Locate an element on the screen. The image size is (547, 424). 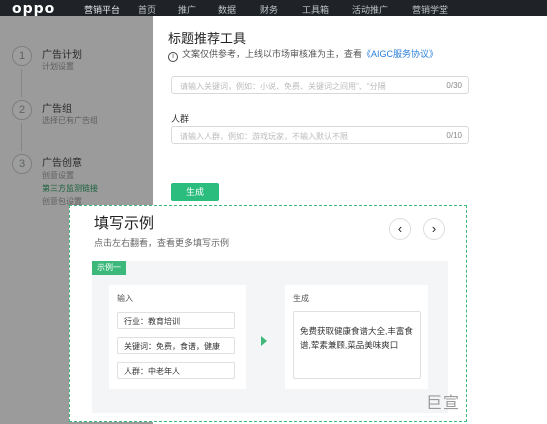
nav-item-home: 首页 is located at coordinates (147, 9).